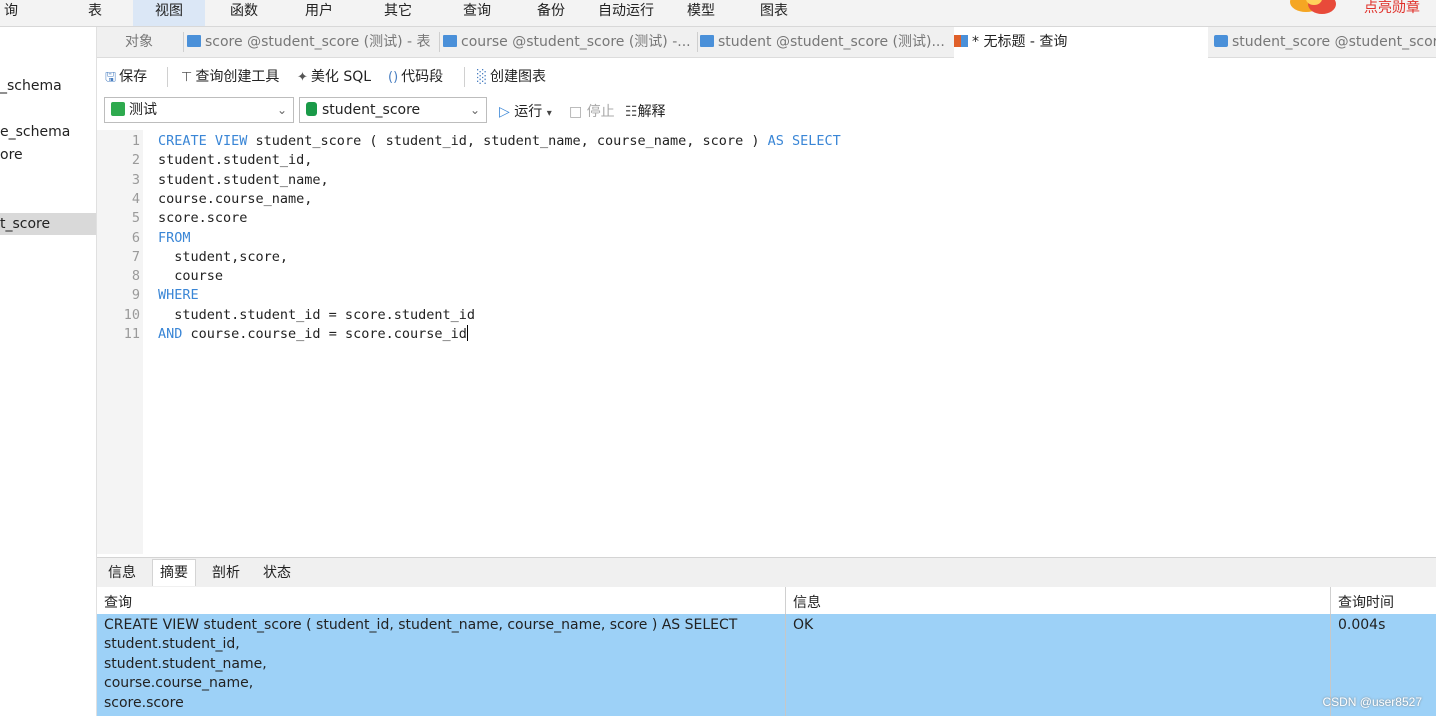 The image size is (1436, 716). What do you see at coordinates (551, 13) in the screenshot?
I see `menu-item-backup: 备份` at bounding box center [551, 13].